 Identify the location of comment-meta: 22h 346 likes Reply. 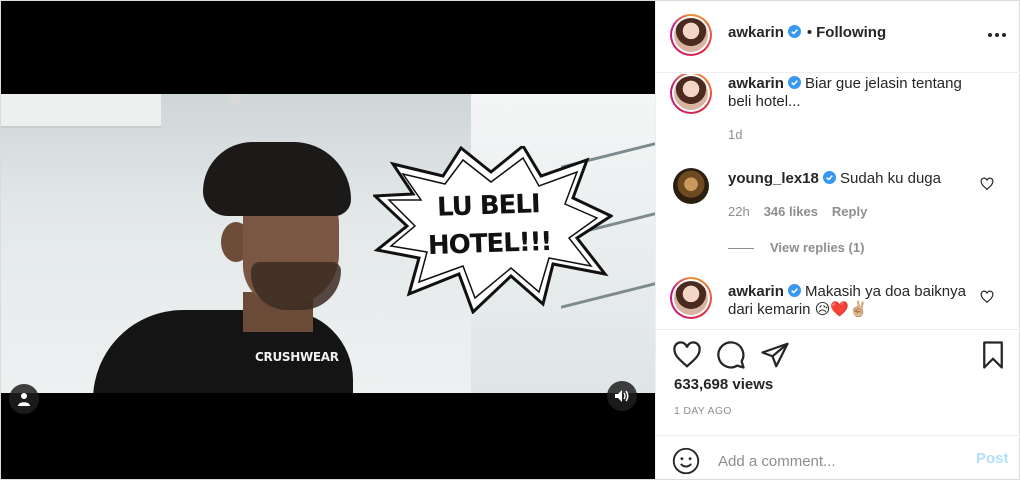
(797, 211).